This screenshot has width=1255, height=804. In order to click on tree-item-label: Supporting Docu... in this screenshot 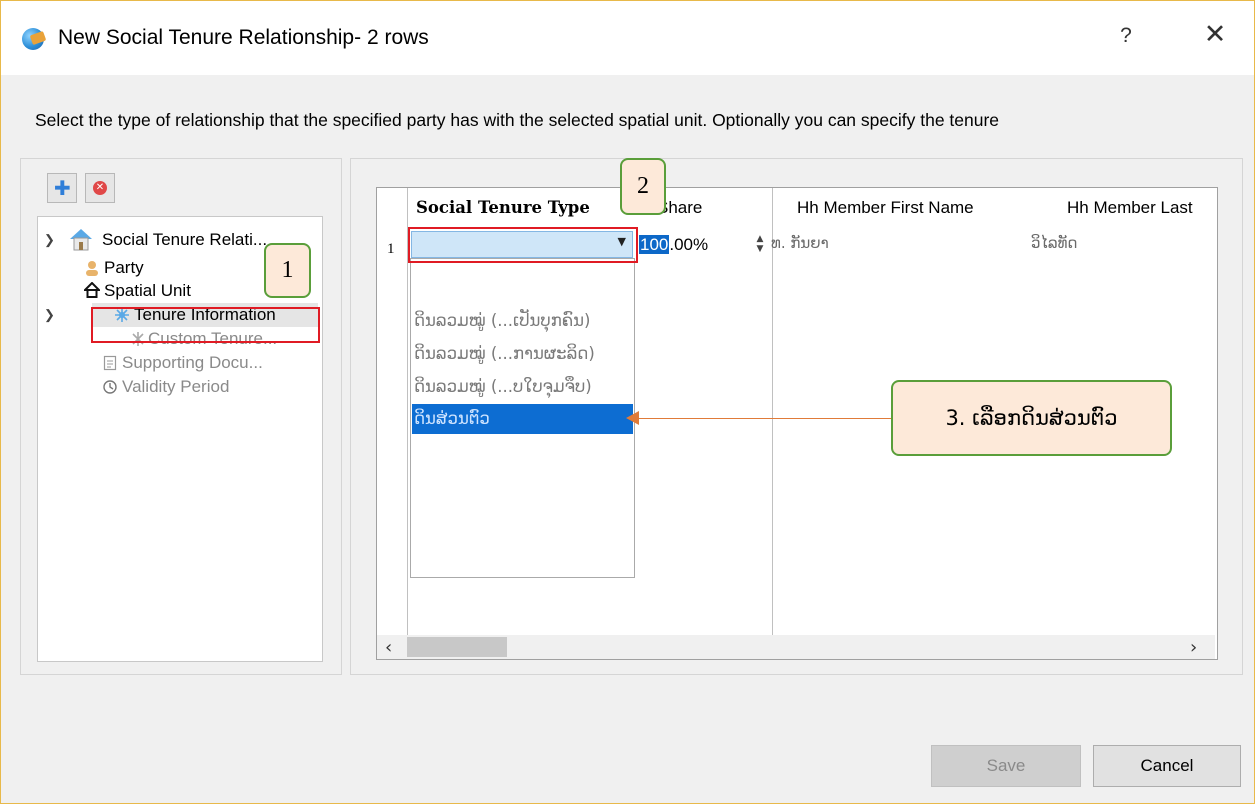, I will do `click(192, 362)`.